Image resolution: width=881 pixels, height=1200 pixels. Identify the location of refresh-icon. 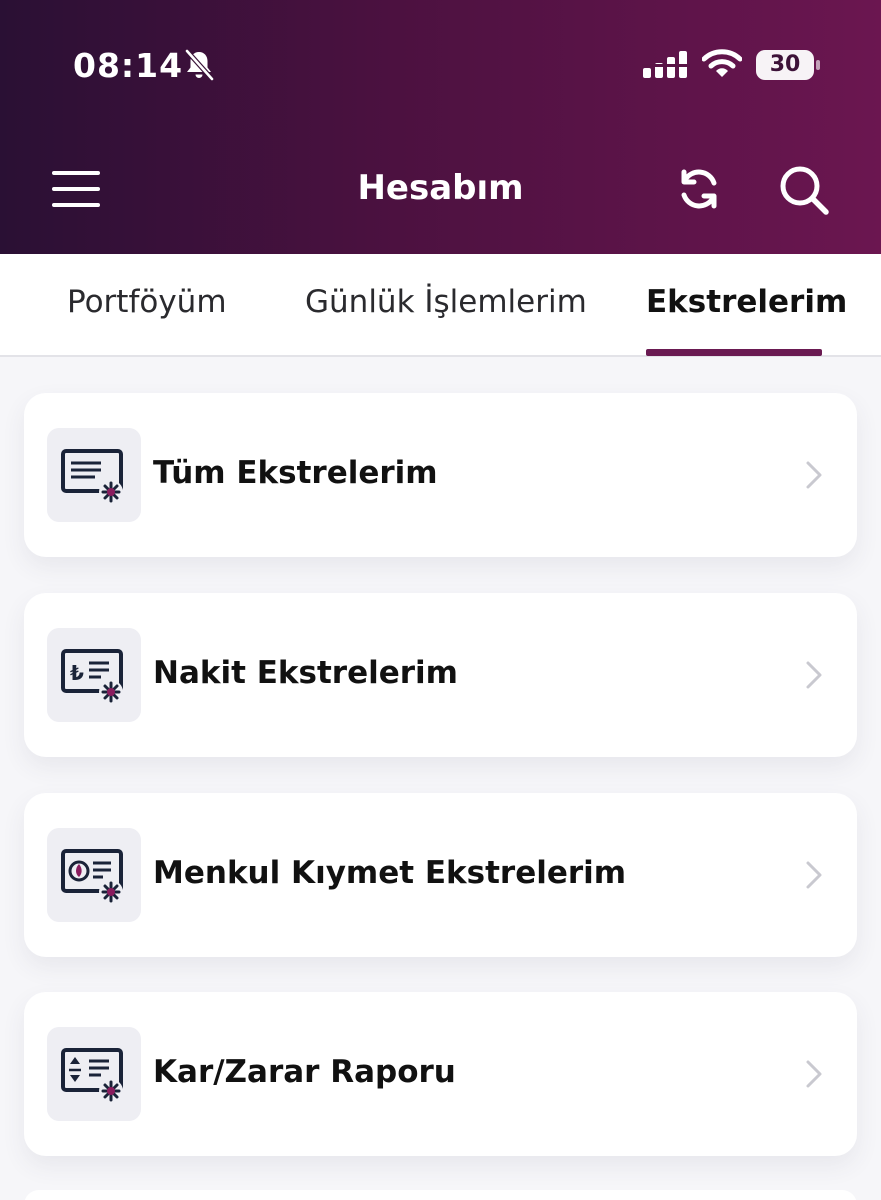
(699, 189).